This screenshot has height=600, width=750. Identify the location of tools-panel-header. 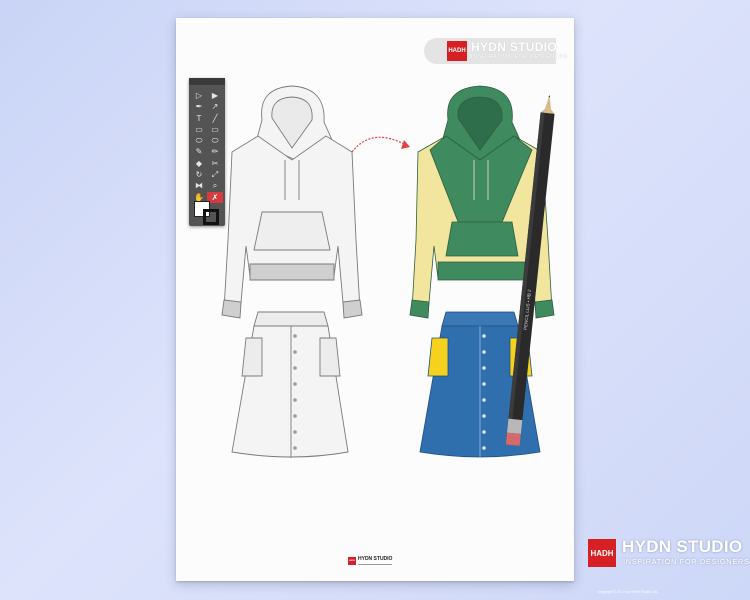
(207, 81).